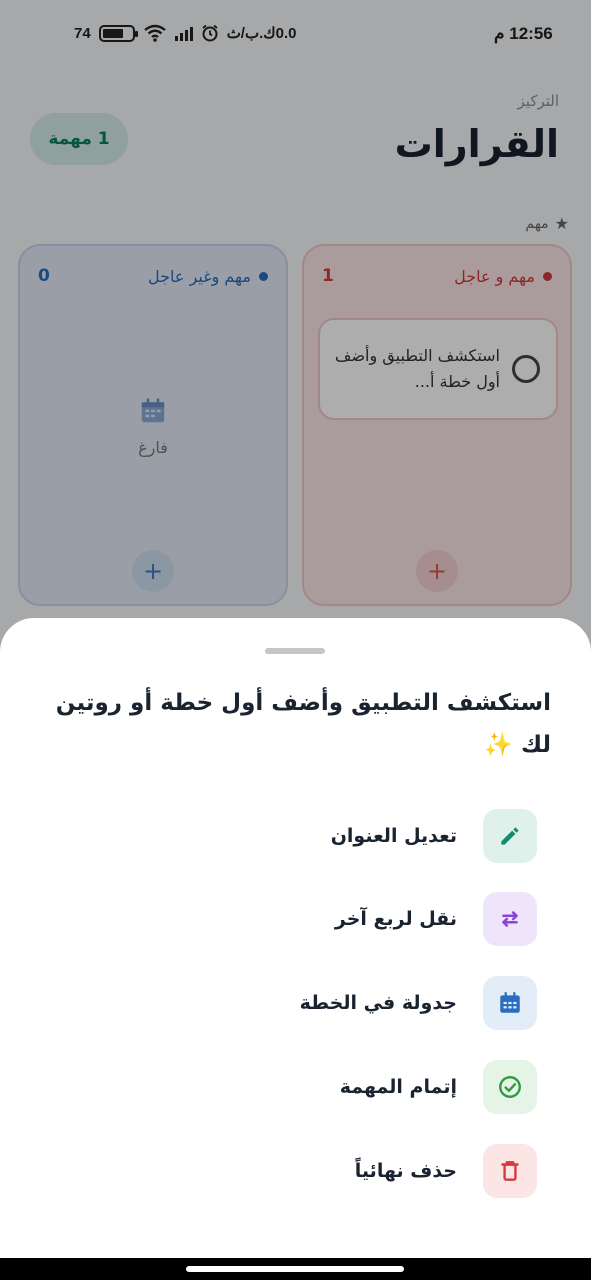  Describe the element at coordinates (297, 836) in the screenshot. I see `edit-title-option: تعديل العنوان` at that location.